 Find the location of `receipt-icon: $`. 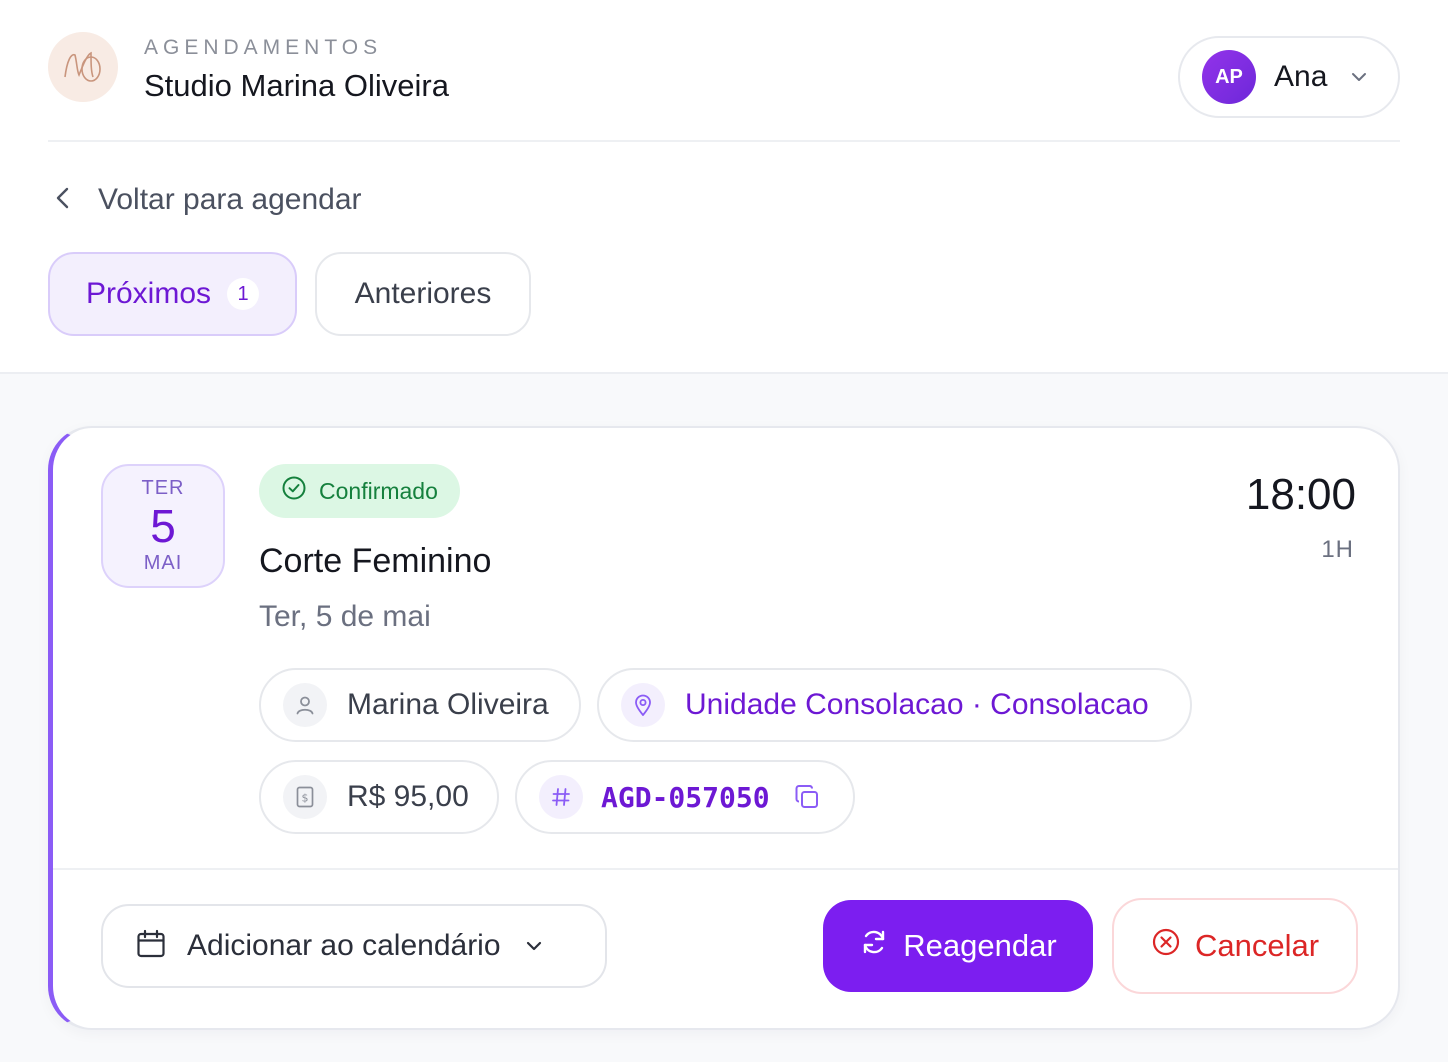

receipt-icon: $ is located at coordinates (305, 797).